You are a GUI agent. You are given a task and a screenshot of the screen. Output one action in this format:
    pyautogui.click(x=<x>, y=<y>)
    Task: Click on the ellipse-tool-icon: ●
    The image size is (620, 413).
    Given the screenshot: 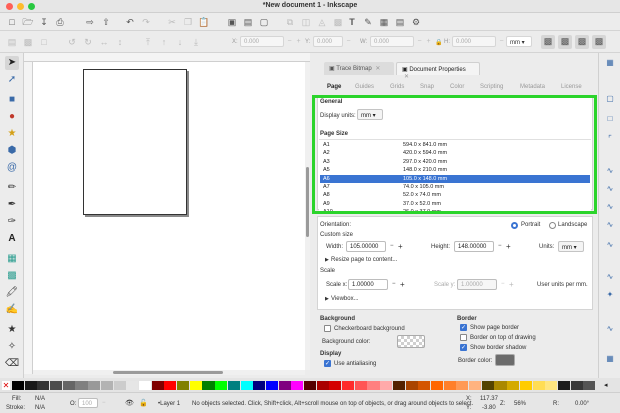 What is the action you would take?
    pyautogui.click(x=12, y=117)
    